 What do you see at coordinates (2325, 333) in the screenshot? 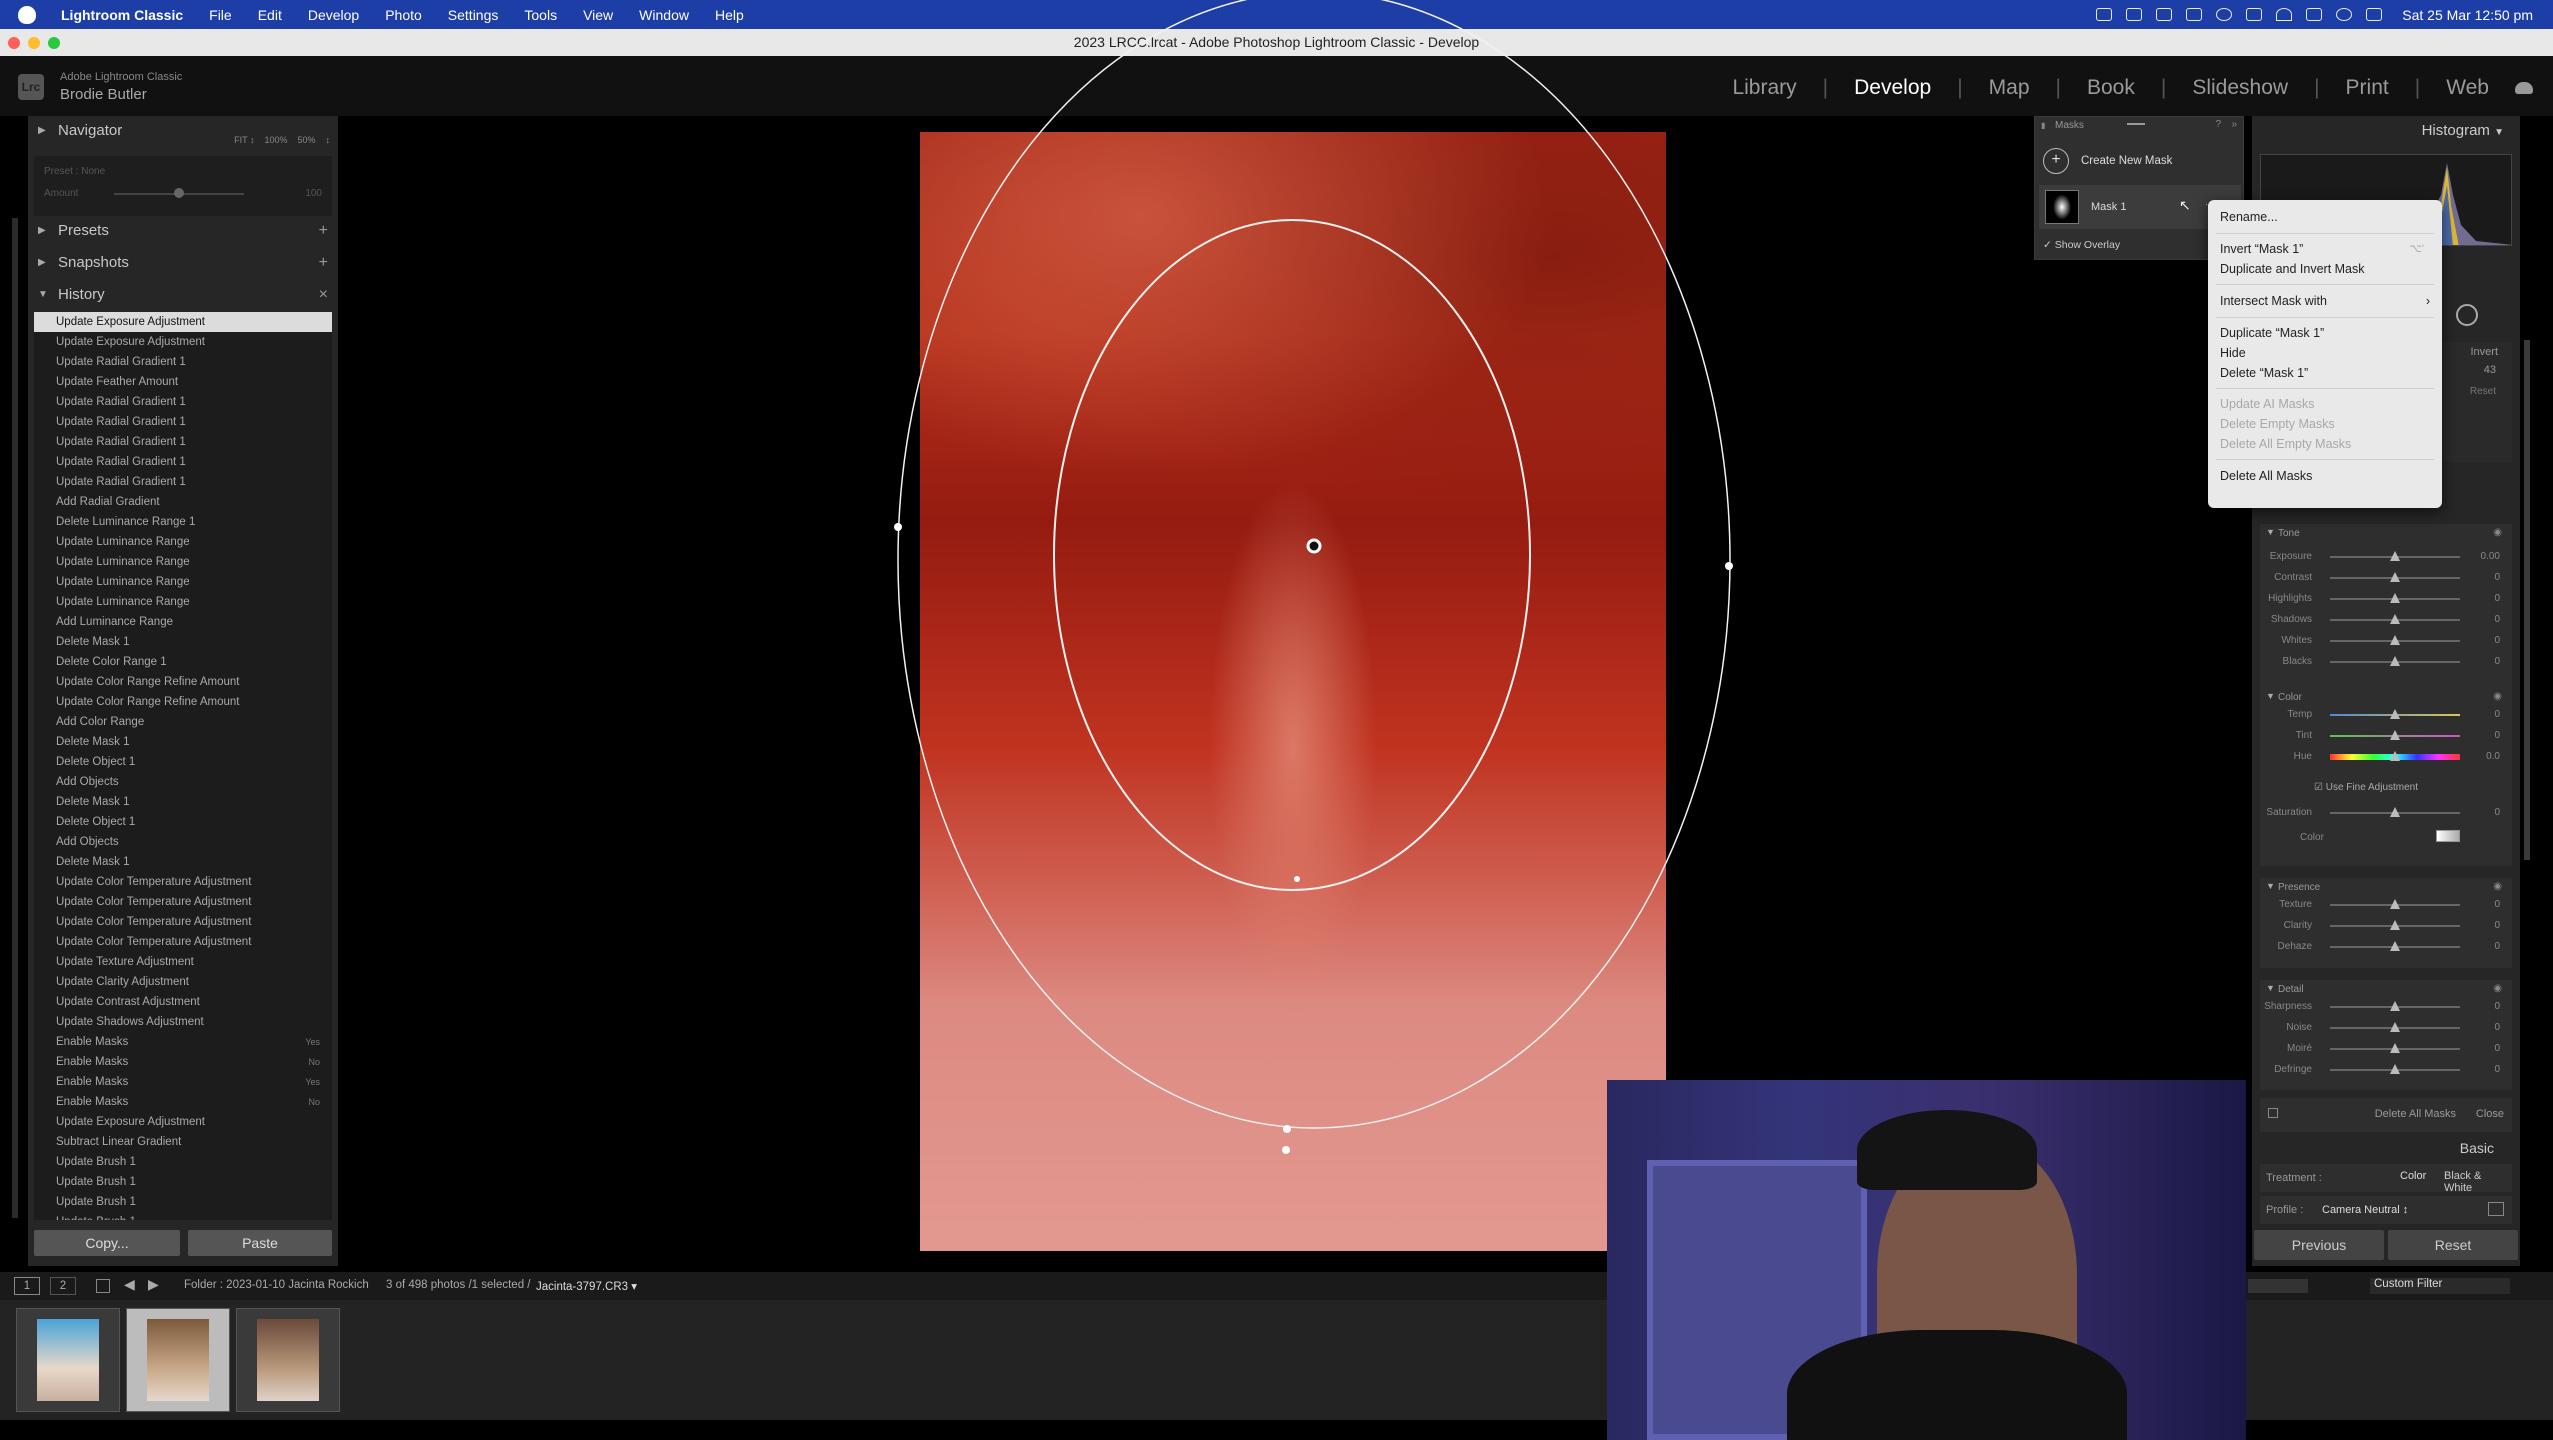
I see `menu-duplicate-mask: Duplicate “Mask 1”` at bounding box center [2325, 333].